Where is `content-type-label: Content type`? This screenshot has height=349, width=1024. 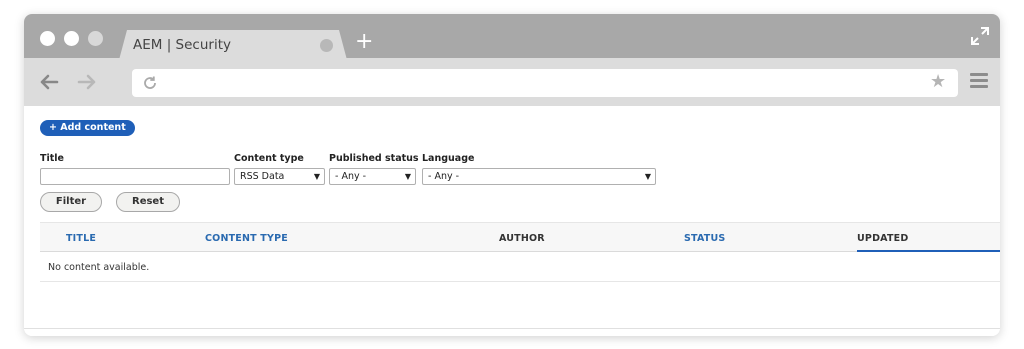
content-type-label: Content type is located at coordinates (269, 158).